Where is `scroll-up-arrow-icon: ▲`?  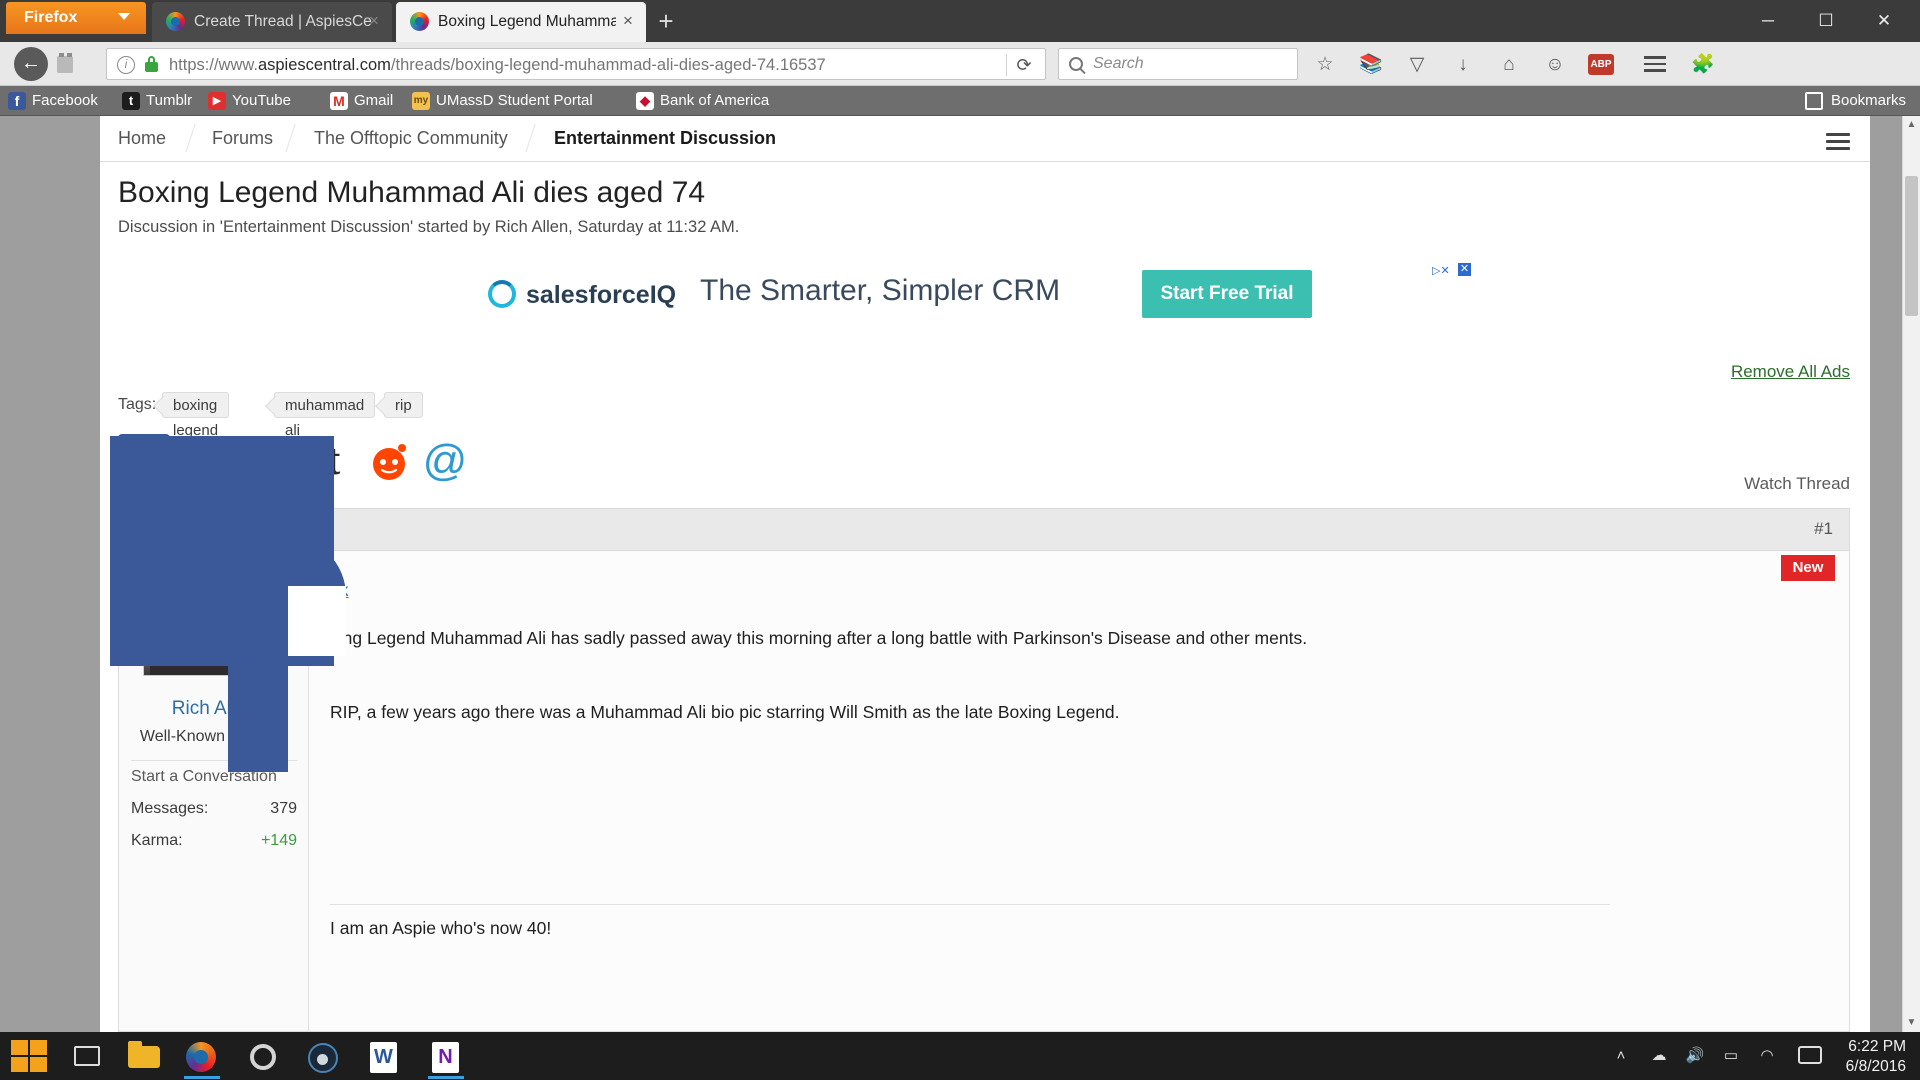 scroll-up-arrow-icon: ▲ is located at coordinates (1911, 125).